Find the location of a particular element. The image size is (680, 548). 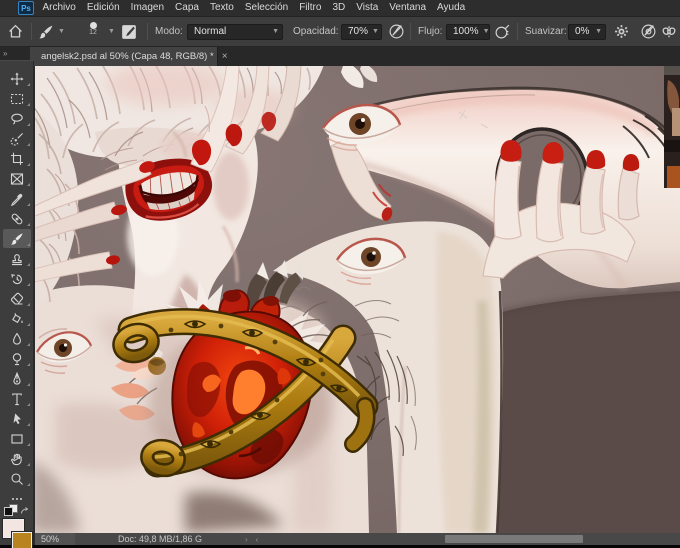

photoshop-logo: Ps is located at coordinates (26, 8).